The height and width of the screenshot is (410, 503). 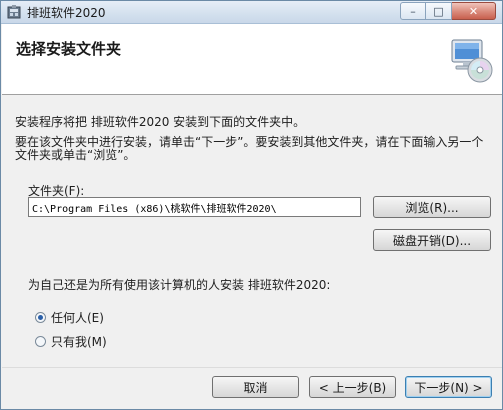 I want to click on maximize-button: □, so click(x=439, y=11).